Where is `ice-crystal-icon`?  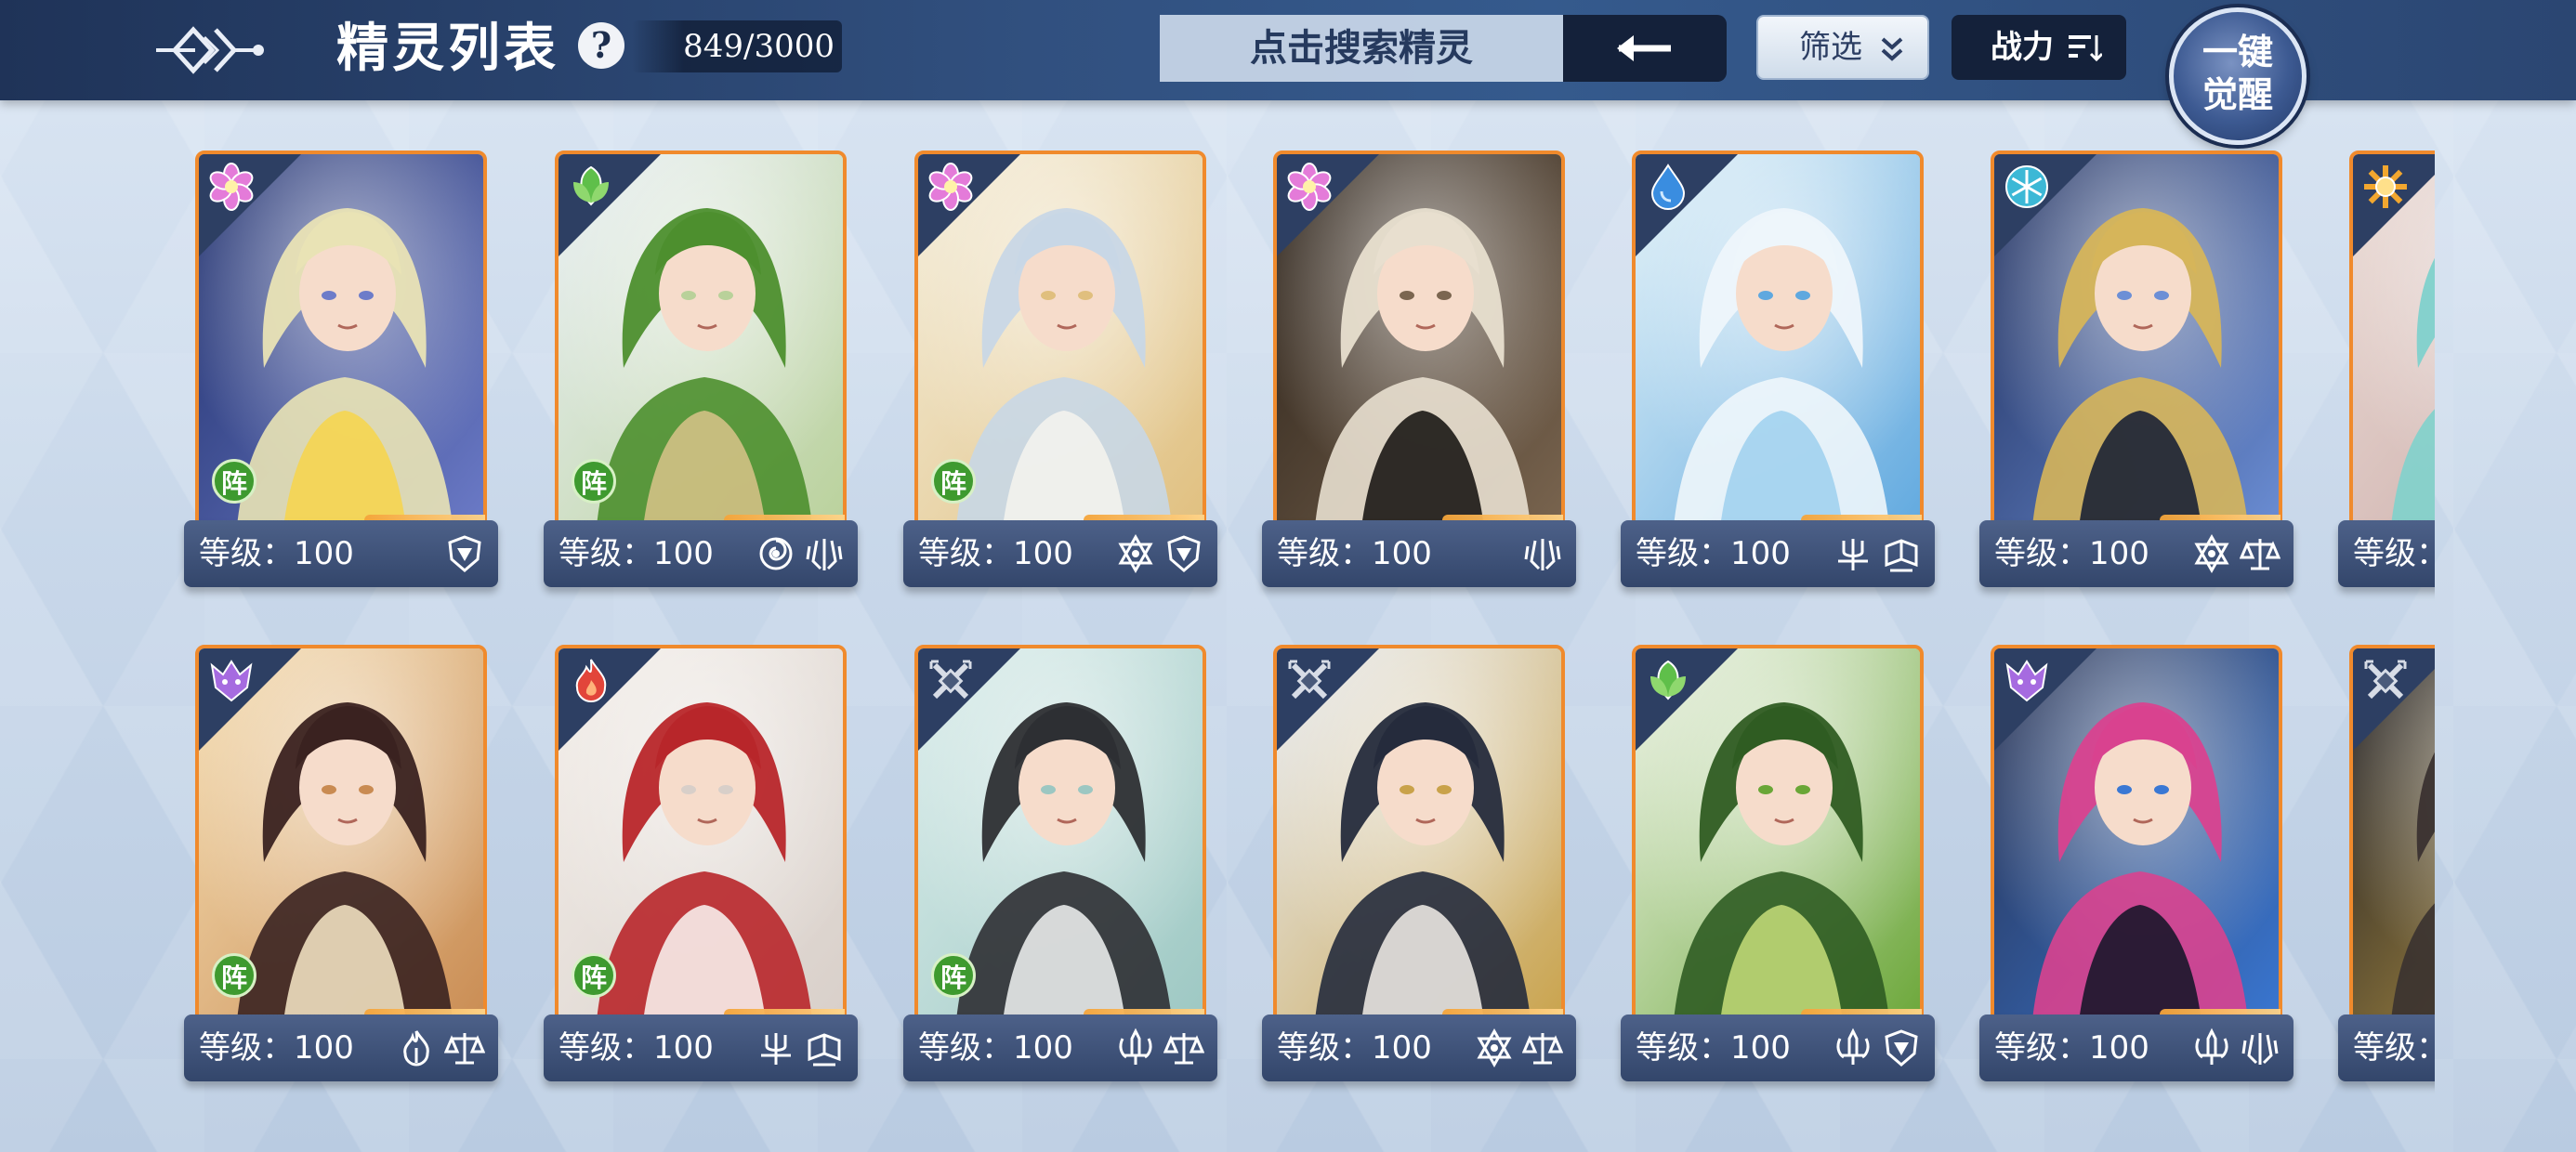 ice-crystal-icon is located at coordinates (2027, 187).